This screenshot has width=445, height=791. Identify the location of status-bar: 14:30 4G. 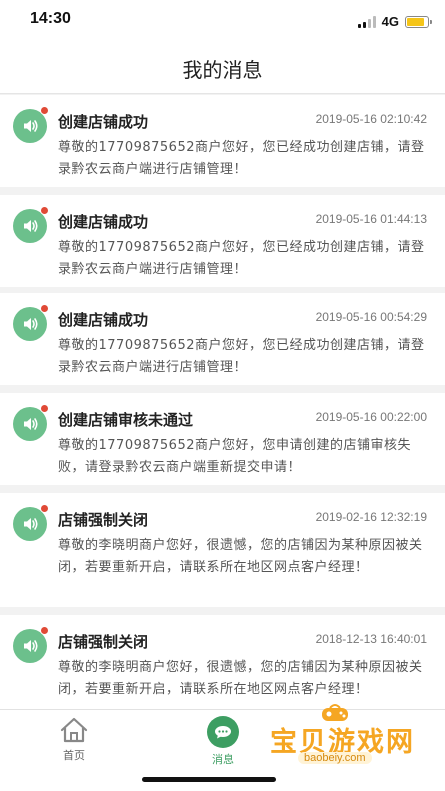
(222, 22).